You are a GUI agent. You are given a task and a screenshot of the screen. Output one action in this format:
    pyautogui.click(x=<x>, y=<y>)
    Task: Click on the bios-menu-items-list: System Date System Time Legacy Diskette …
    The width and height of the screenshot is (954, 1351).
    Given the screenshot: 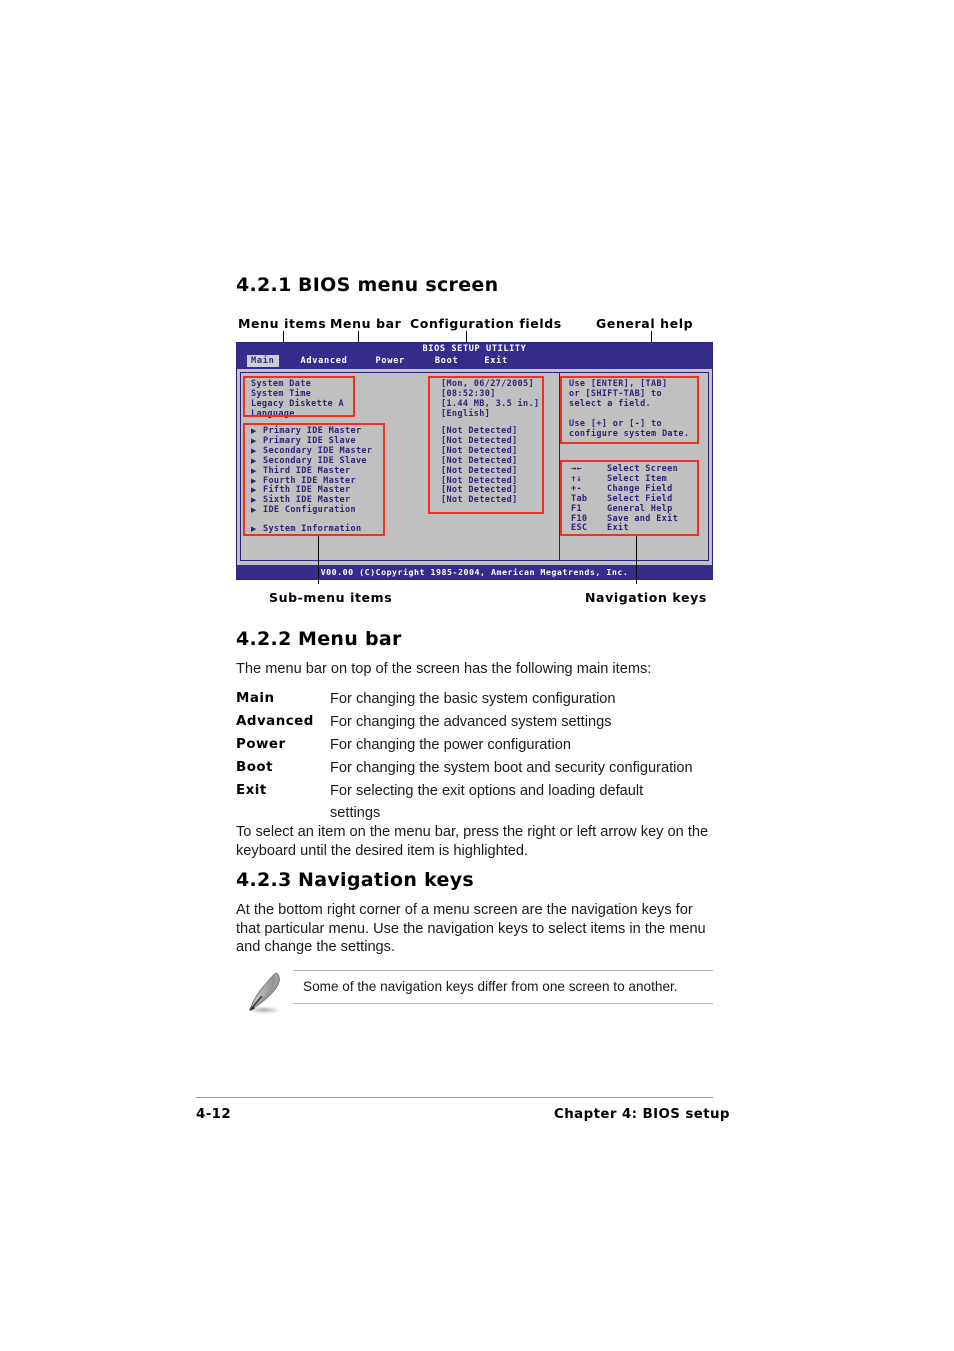 What is the action you would take?
    pyautogui.click(x=297, y=399)
    